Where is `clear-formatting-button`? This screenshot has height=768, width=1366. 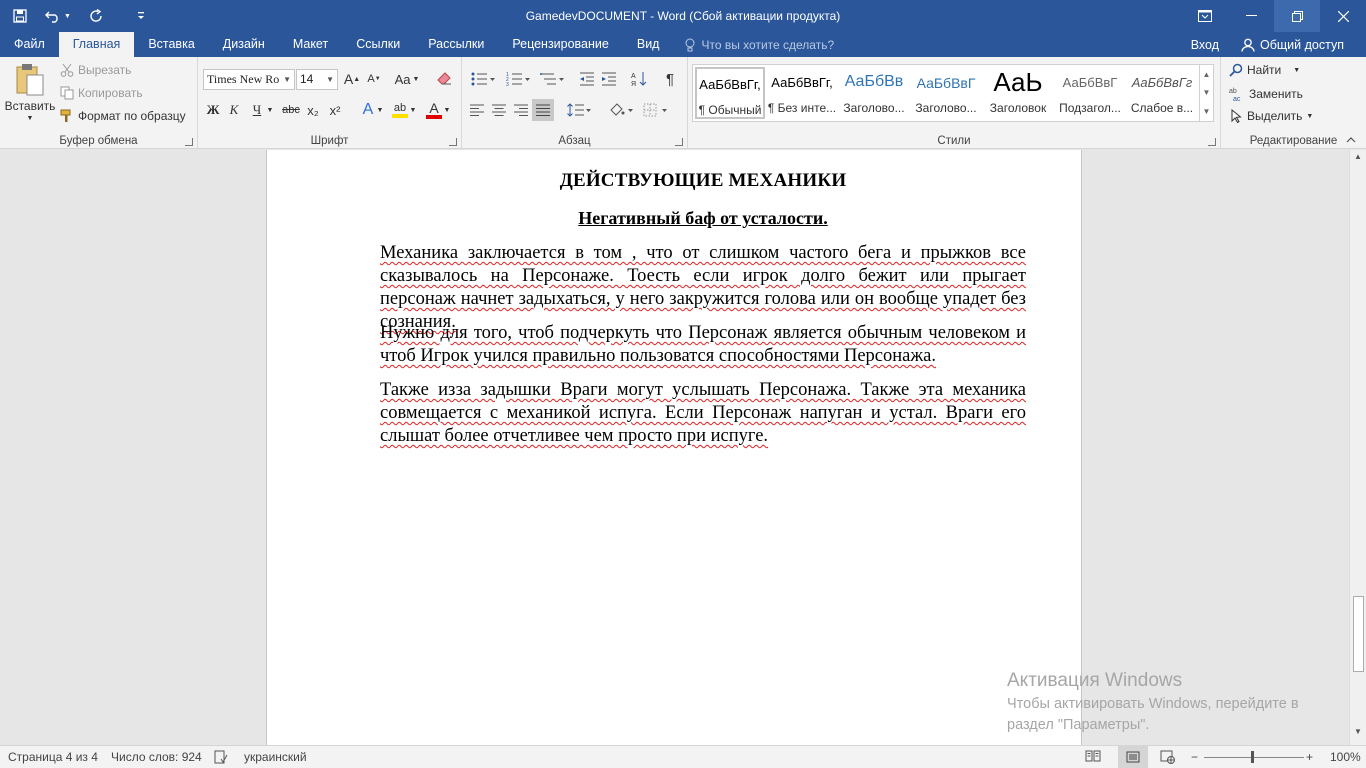
clear-formatting-button is located at coordinates (445, 79).